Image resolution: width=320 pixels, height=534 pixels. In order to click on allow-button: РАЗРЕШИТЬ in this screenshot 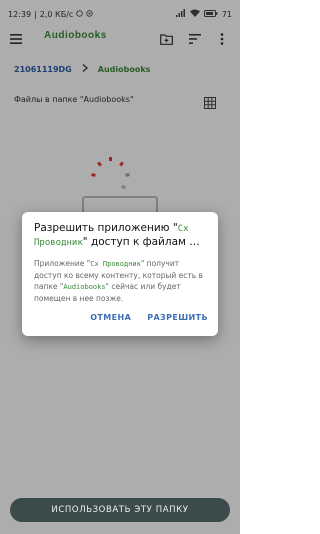, I will do `click(177, 317)`.